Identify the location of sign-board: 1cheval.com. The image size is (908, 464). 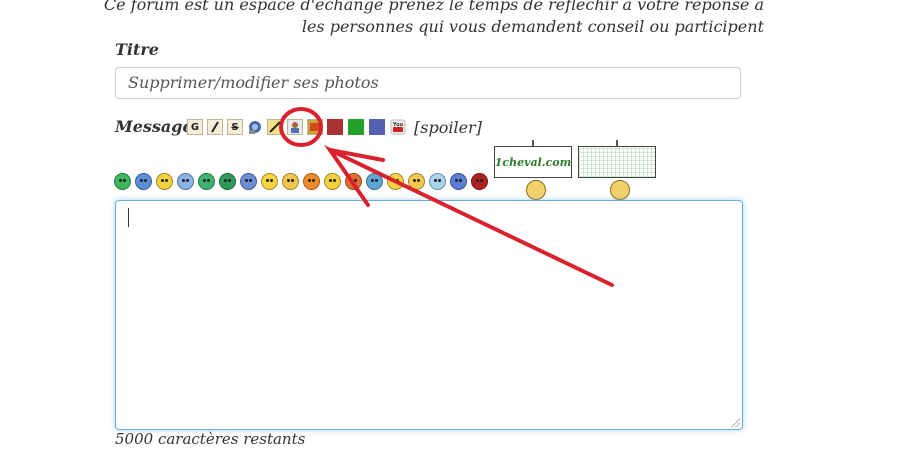
(533, 162).